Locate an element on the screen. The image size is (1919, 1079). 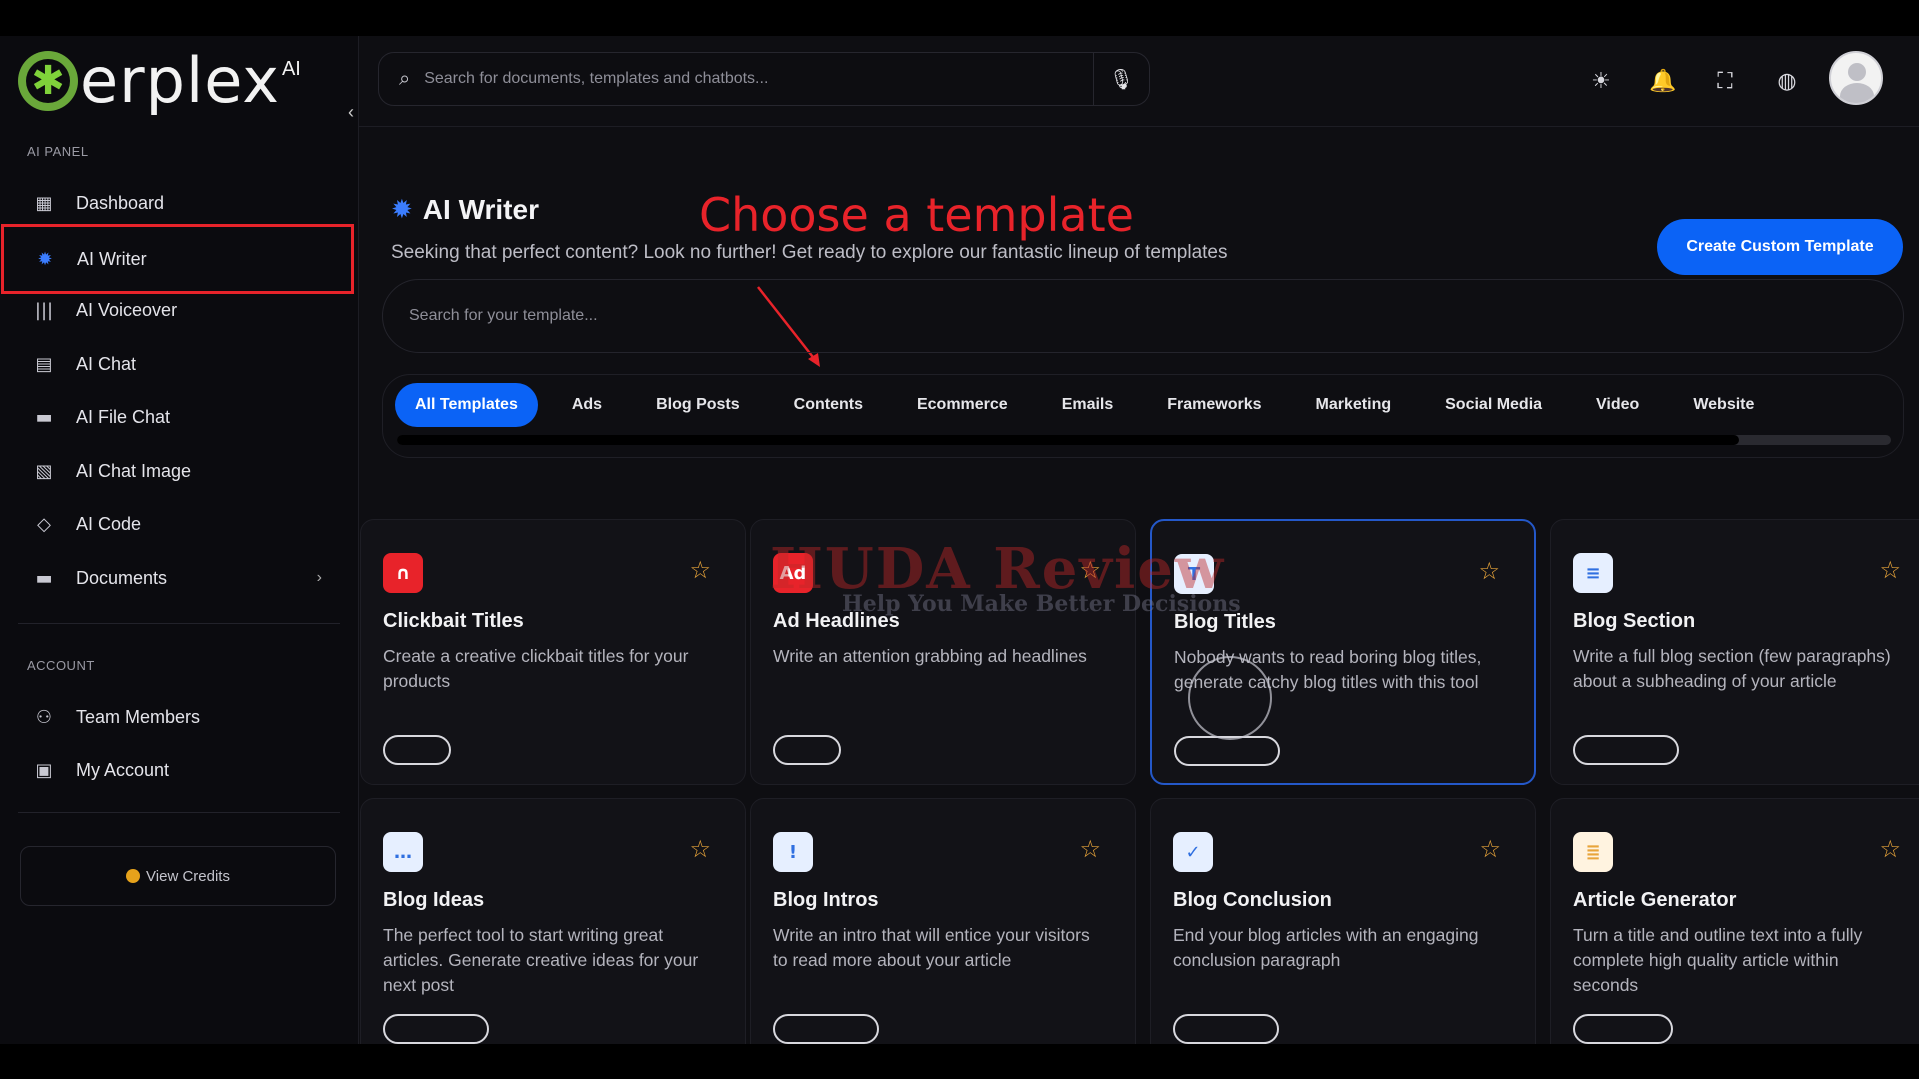
sidebar-item-label: AI Chat Image is located at coordinates (134, 470).